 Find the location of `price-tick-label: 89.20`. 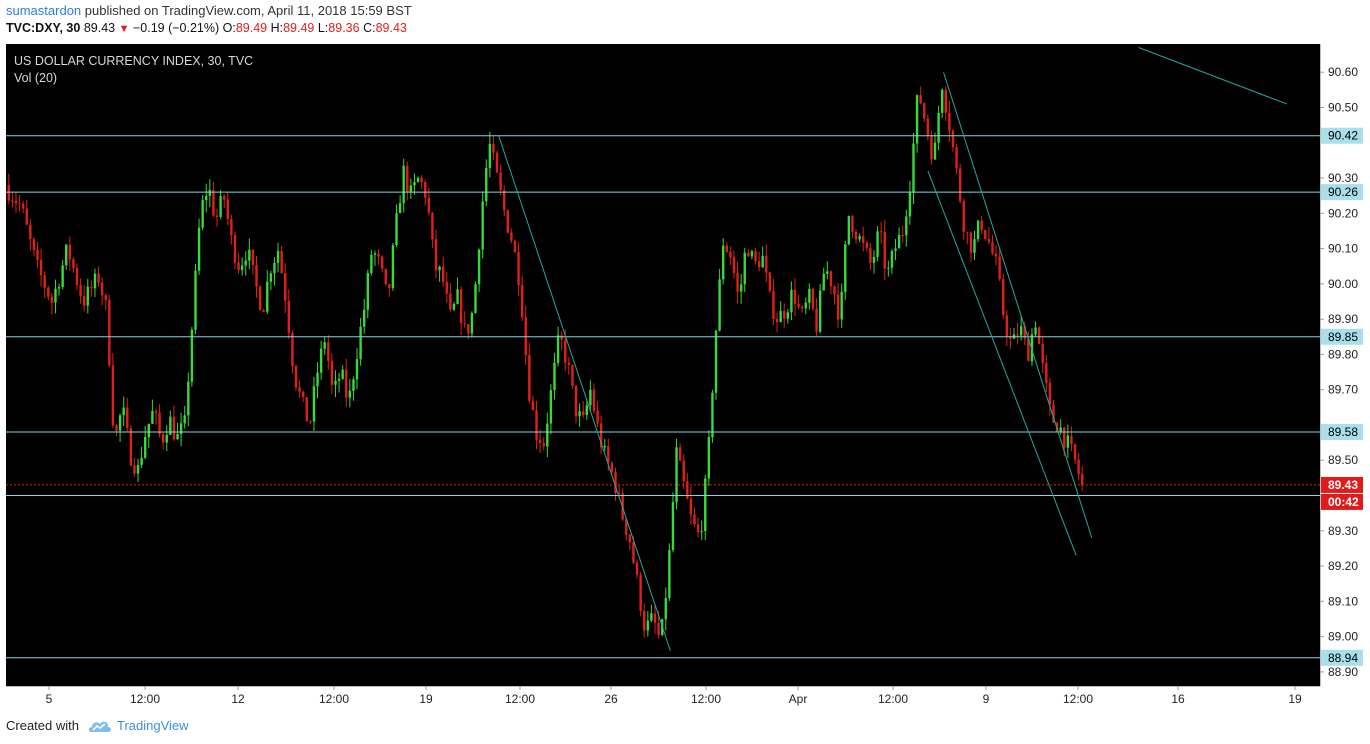

price-tick-label: 89.20 is located at coordinates (1343, 566).